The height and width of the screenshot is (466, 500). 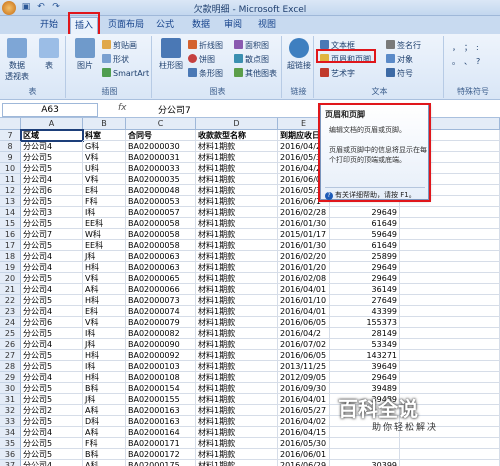 What do you see at coordinates (104, 124) in the screenshot?
I see `column-header-b: B` at bounding box center [104, 124].